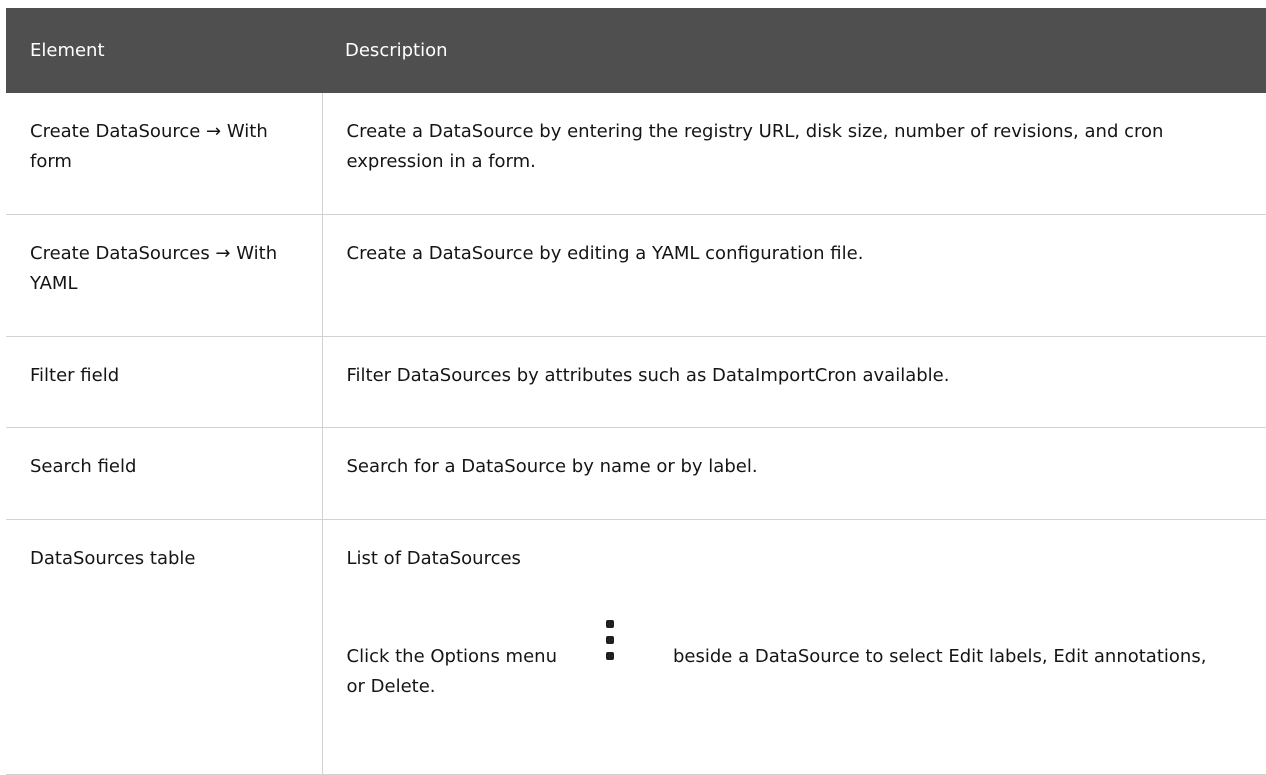 Image resolution: width=1266 pixels, height=775 pixels. I want to click on edit-annotations-label: Edit annotations, so click(1127, 656).